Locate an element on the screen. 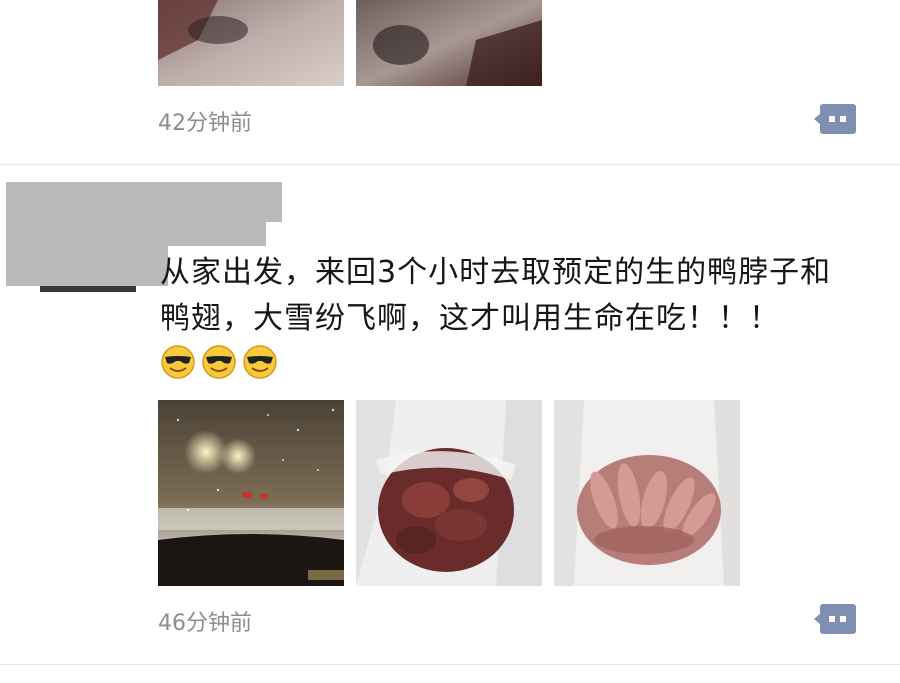 The height and width of the screenshot is (683, 900). post-2-timestamp: 46分钟前 is located at coordinates (205, 623).